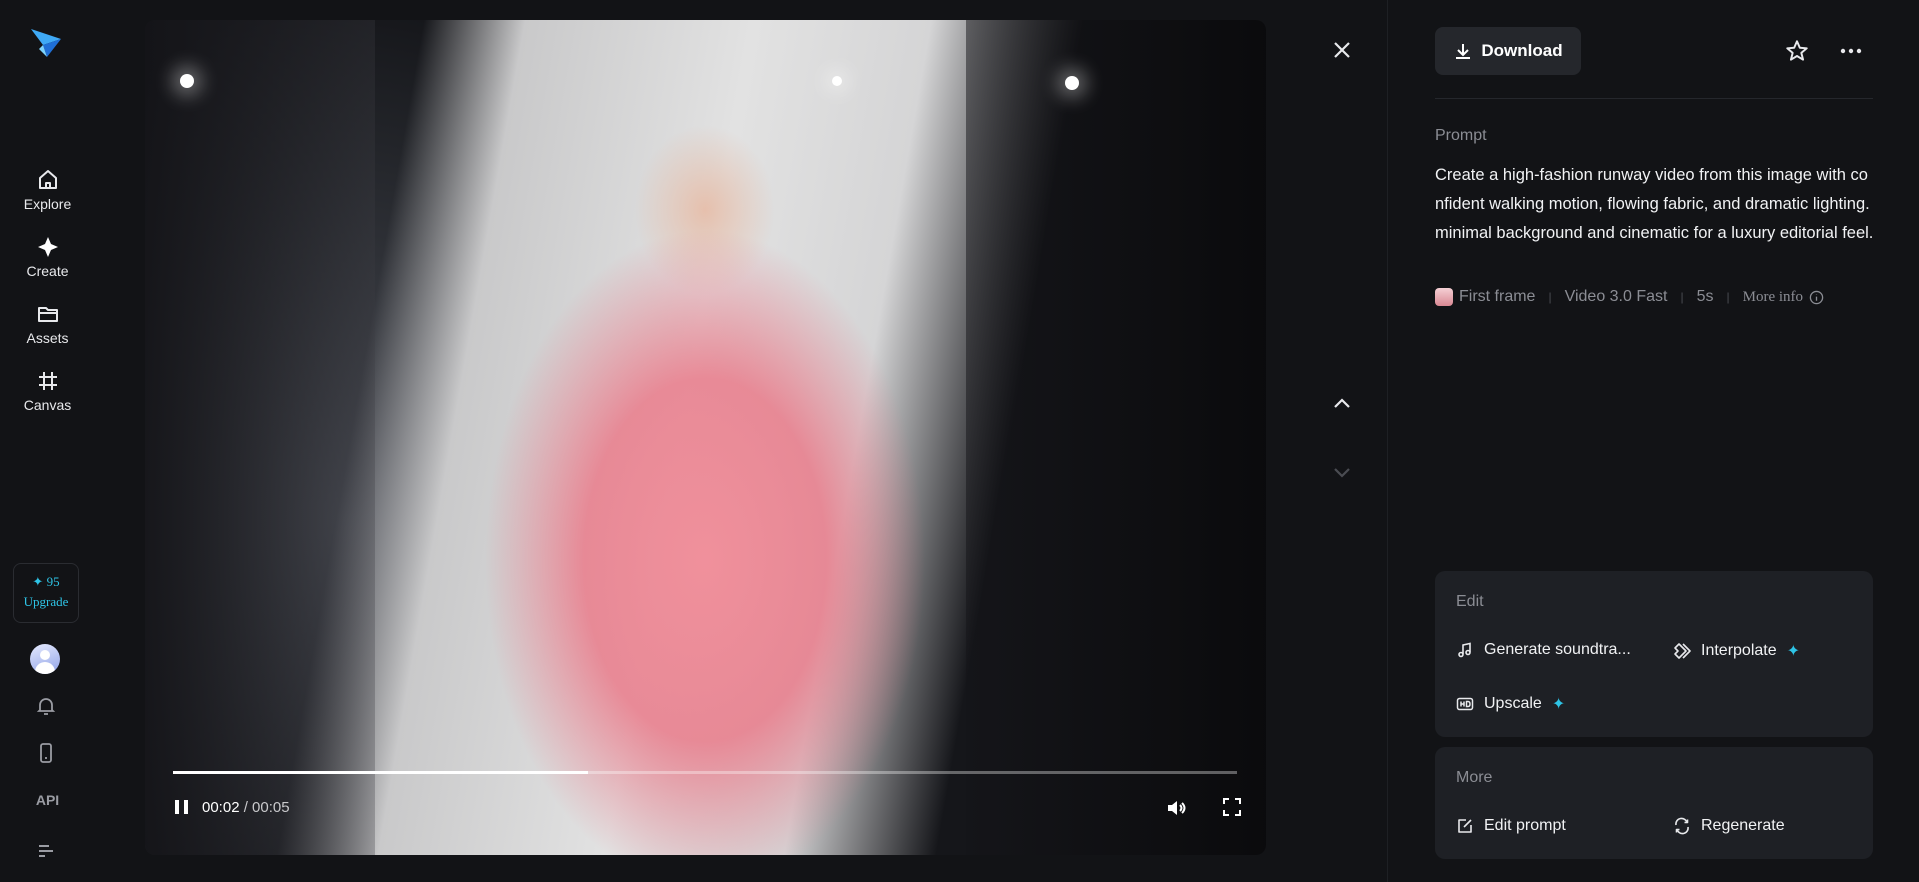  Describe the element at coordinates (46, 706) in the screenshot. I see `bell-icon` at that location.